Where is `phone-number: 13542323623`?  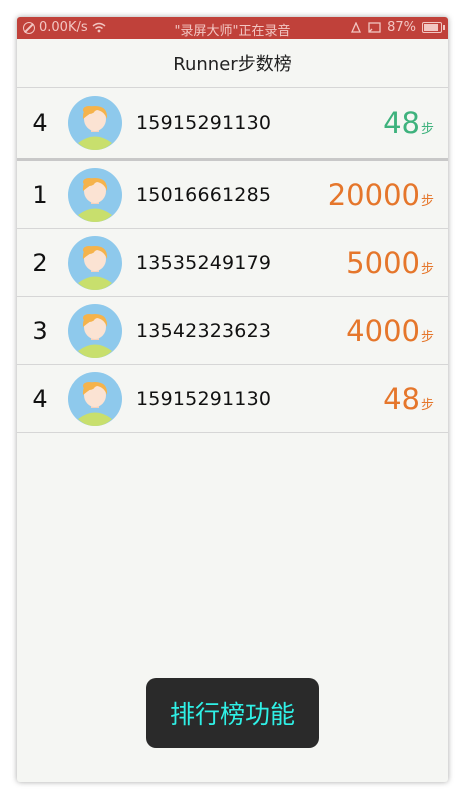
phone-number: 13542323623 is located at coordinates (204, 330).